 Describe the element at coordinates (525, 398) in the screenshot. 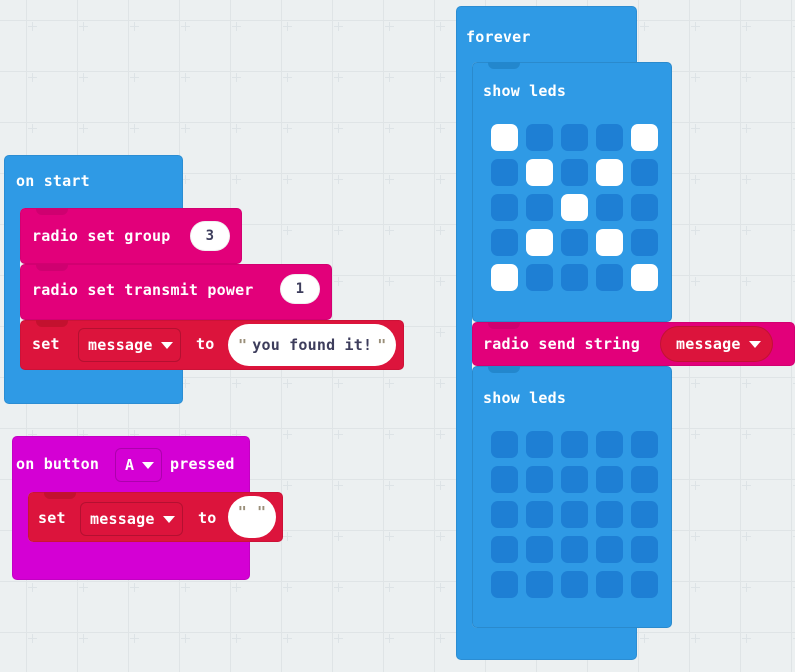

I see `show-leds-blank-label: show leds` at that location.